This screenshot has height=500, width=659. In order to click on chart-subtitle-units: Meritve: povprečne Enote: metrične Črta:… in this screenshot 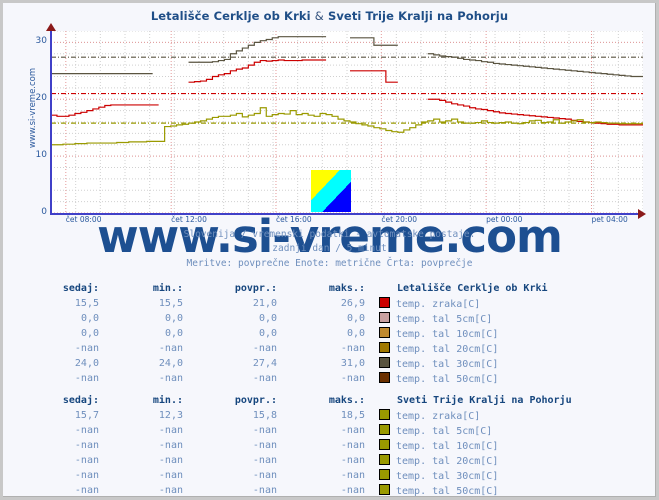, I will do `click(329, 263)`.